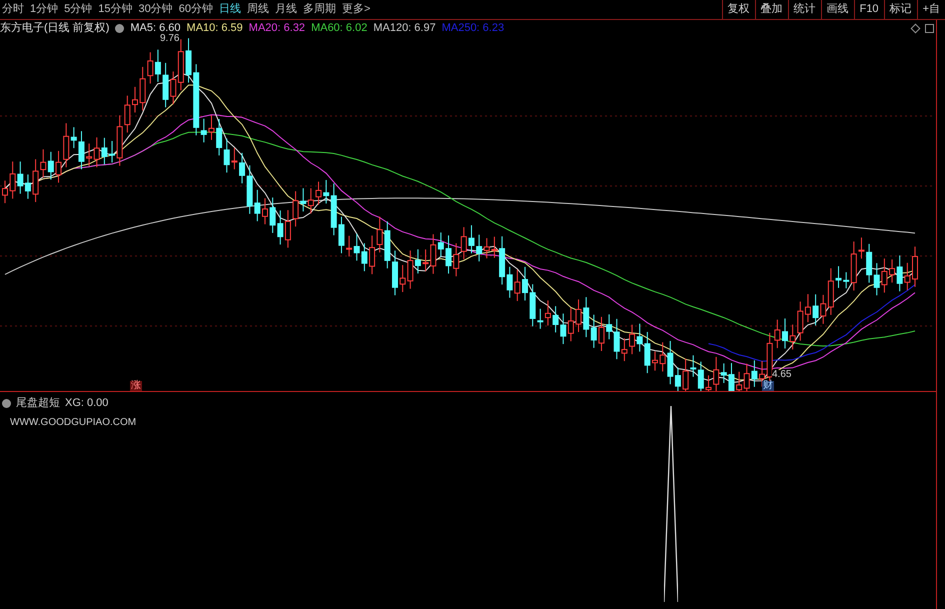  I want to click on period-tab: 日线, so click(230, 9).